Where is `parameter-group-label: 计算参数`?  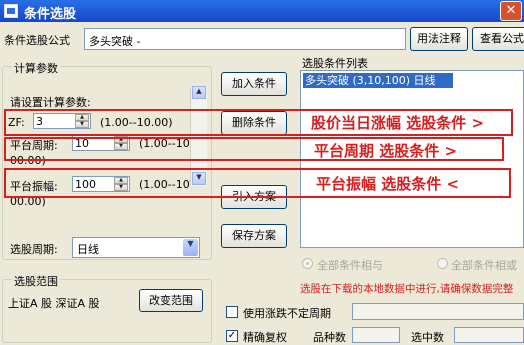 parameter-group-label: 计算参数 is located at coordinates (36, 68).